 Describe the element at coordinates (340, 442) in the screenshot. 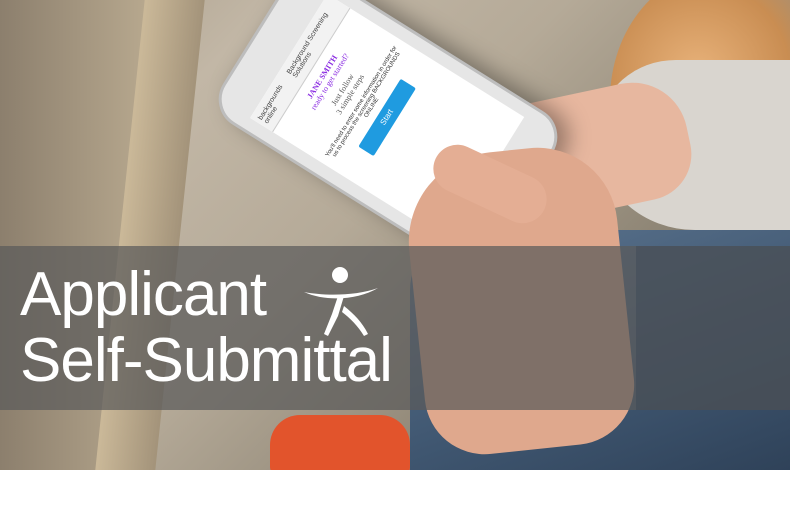

I see `red-shoe` at that location.